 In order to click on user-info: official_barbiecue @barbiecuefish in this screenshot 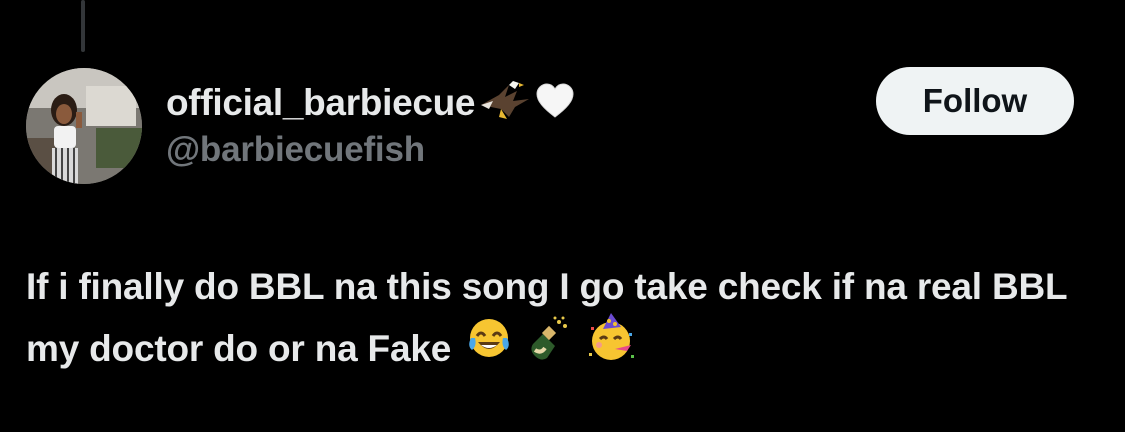, I will do `click(370, 124)`.